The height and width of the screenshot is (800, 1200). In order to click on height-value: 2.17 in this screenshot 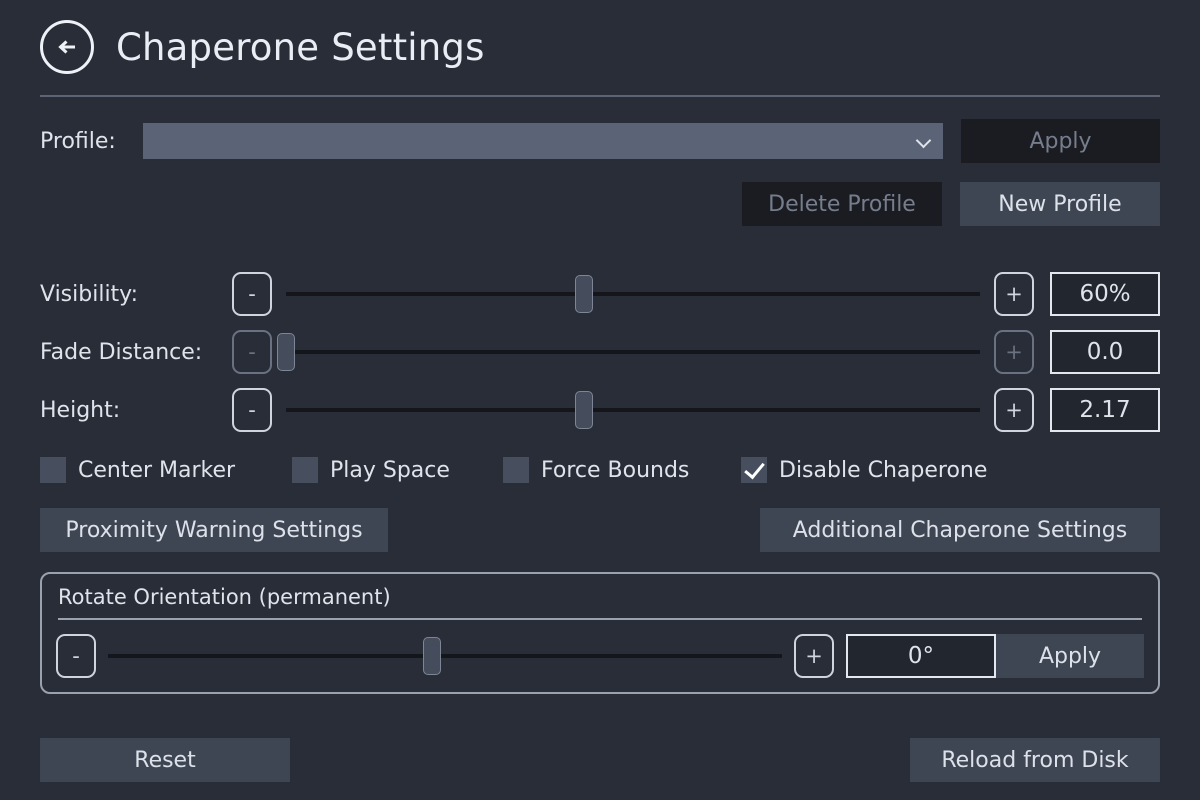, I will do `click(1105, 410)`.